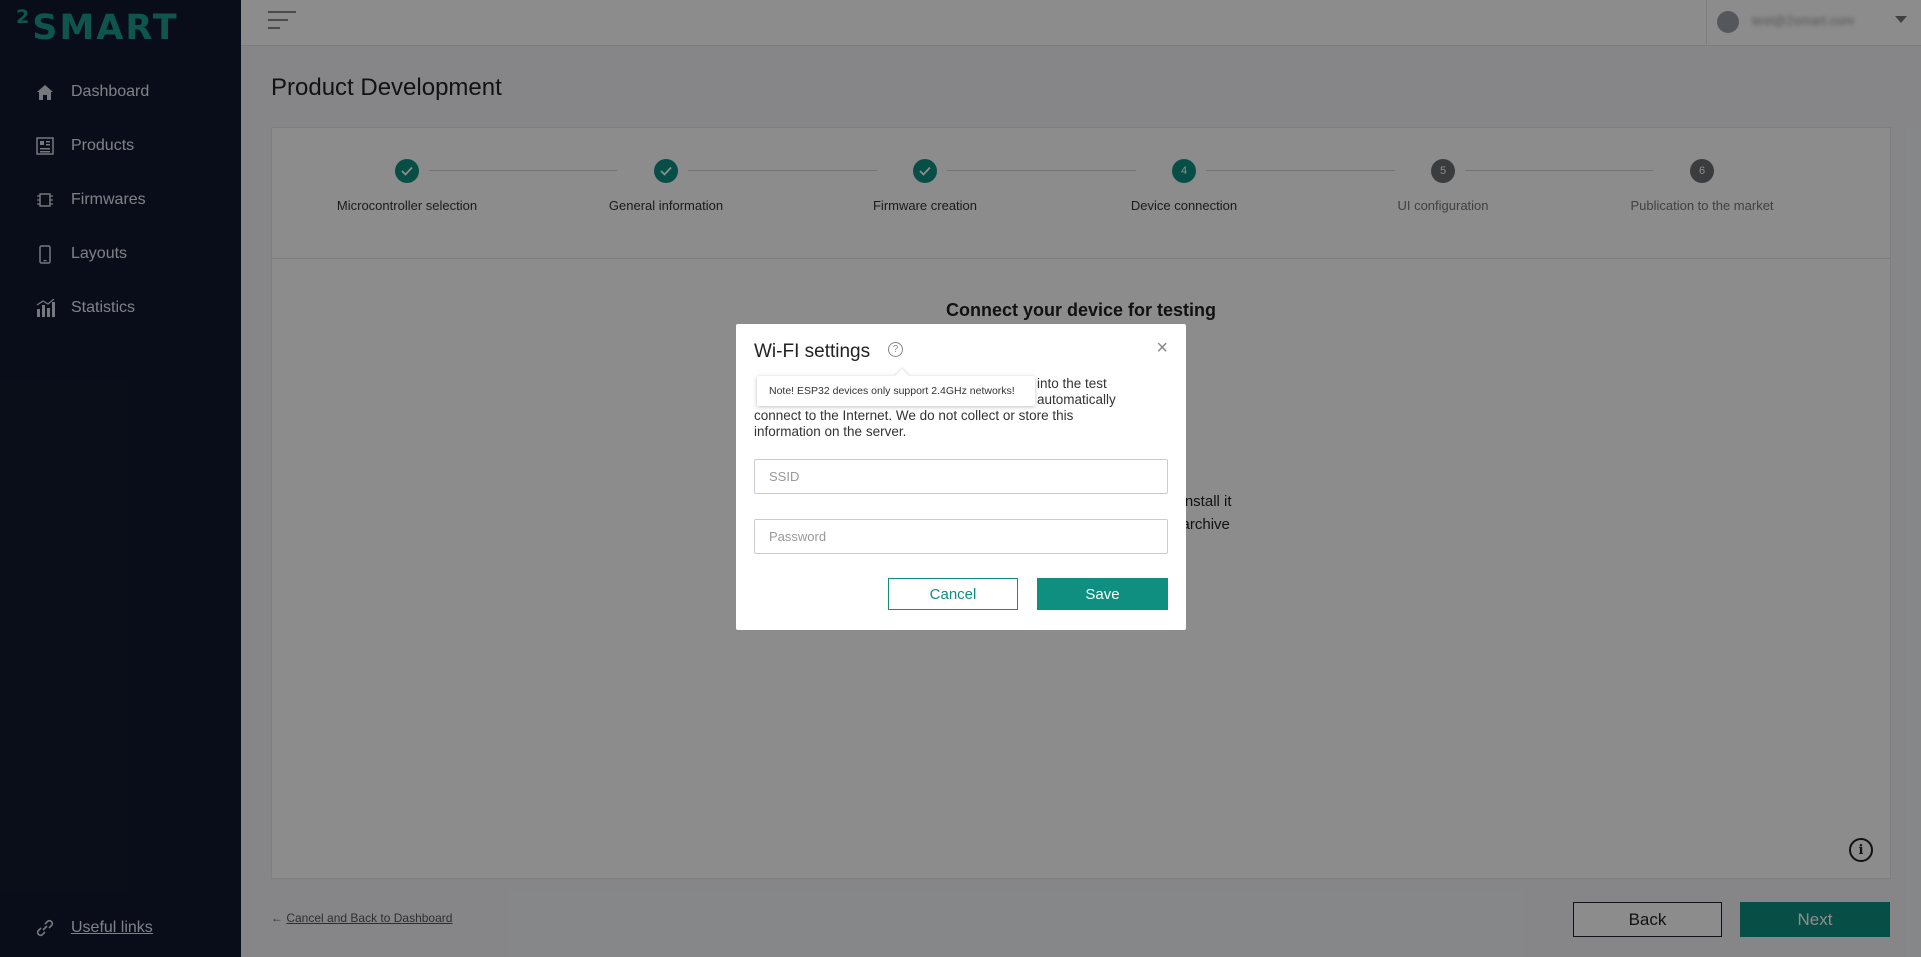  What do you see at coordinates (953, 594) in the screenshot?
I see `cancel-button: Cancel` at bounding box center [953, 594].